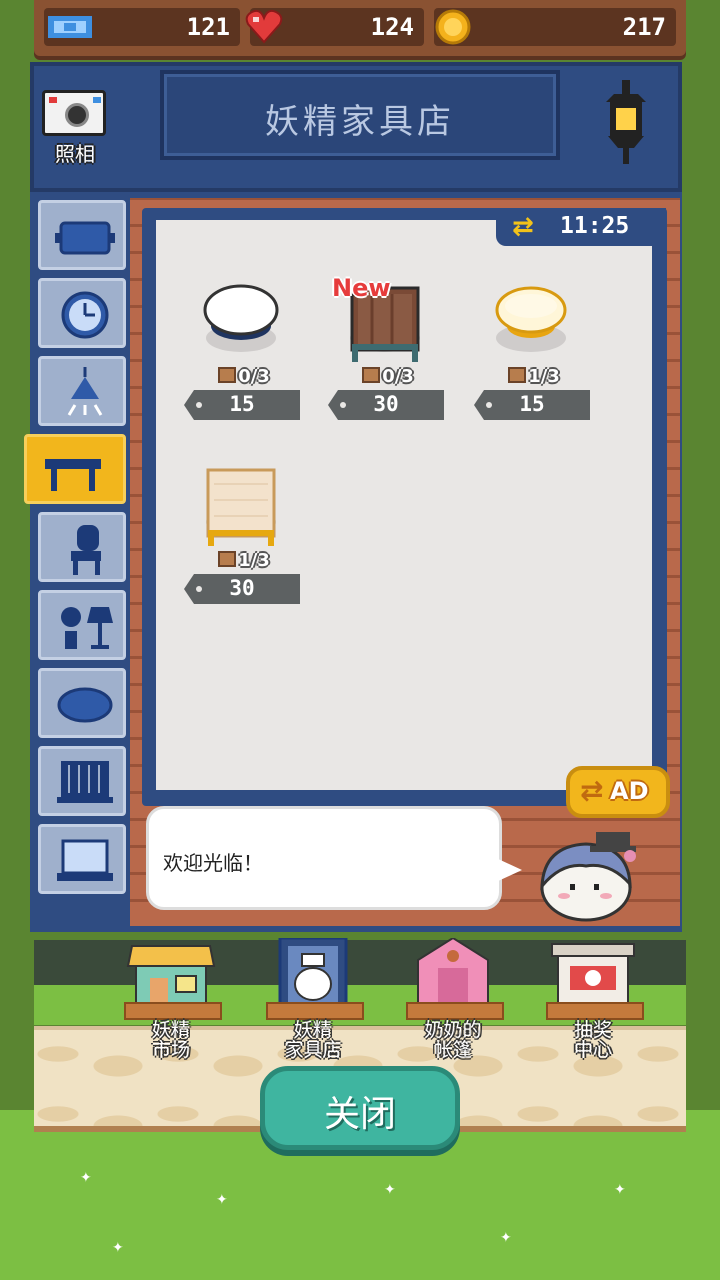 The image size is (720, 1280). I want to click on shop-item-yellow-round-table: 1/3 15, so click(534, 355).